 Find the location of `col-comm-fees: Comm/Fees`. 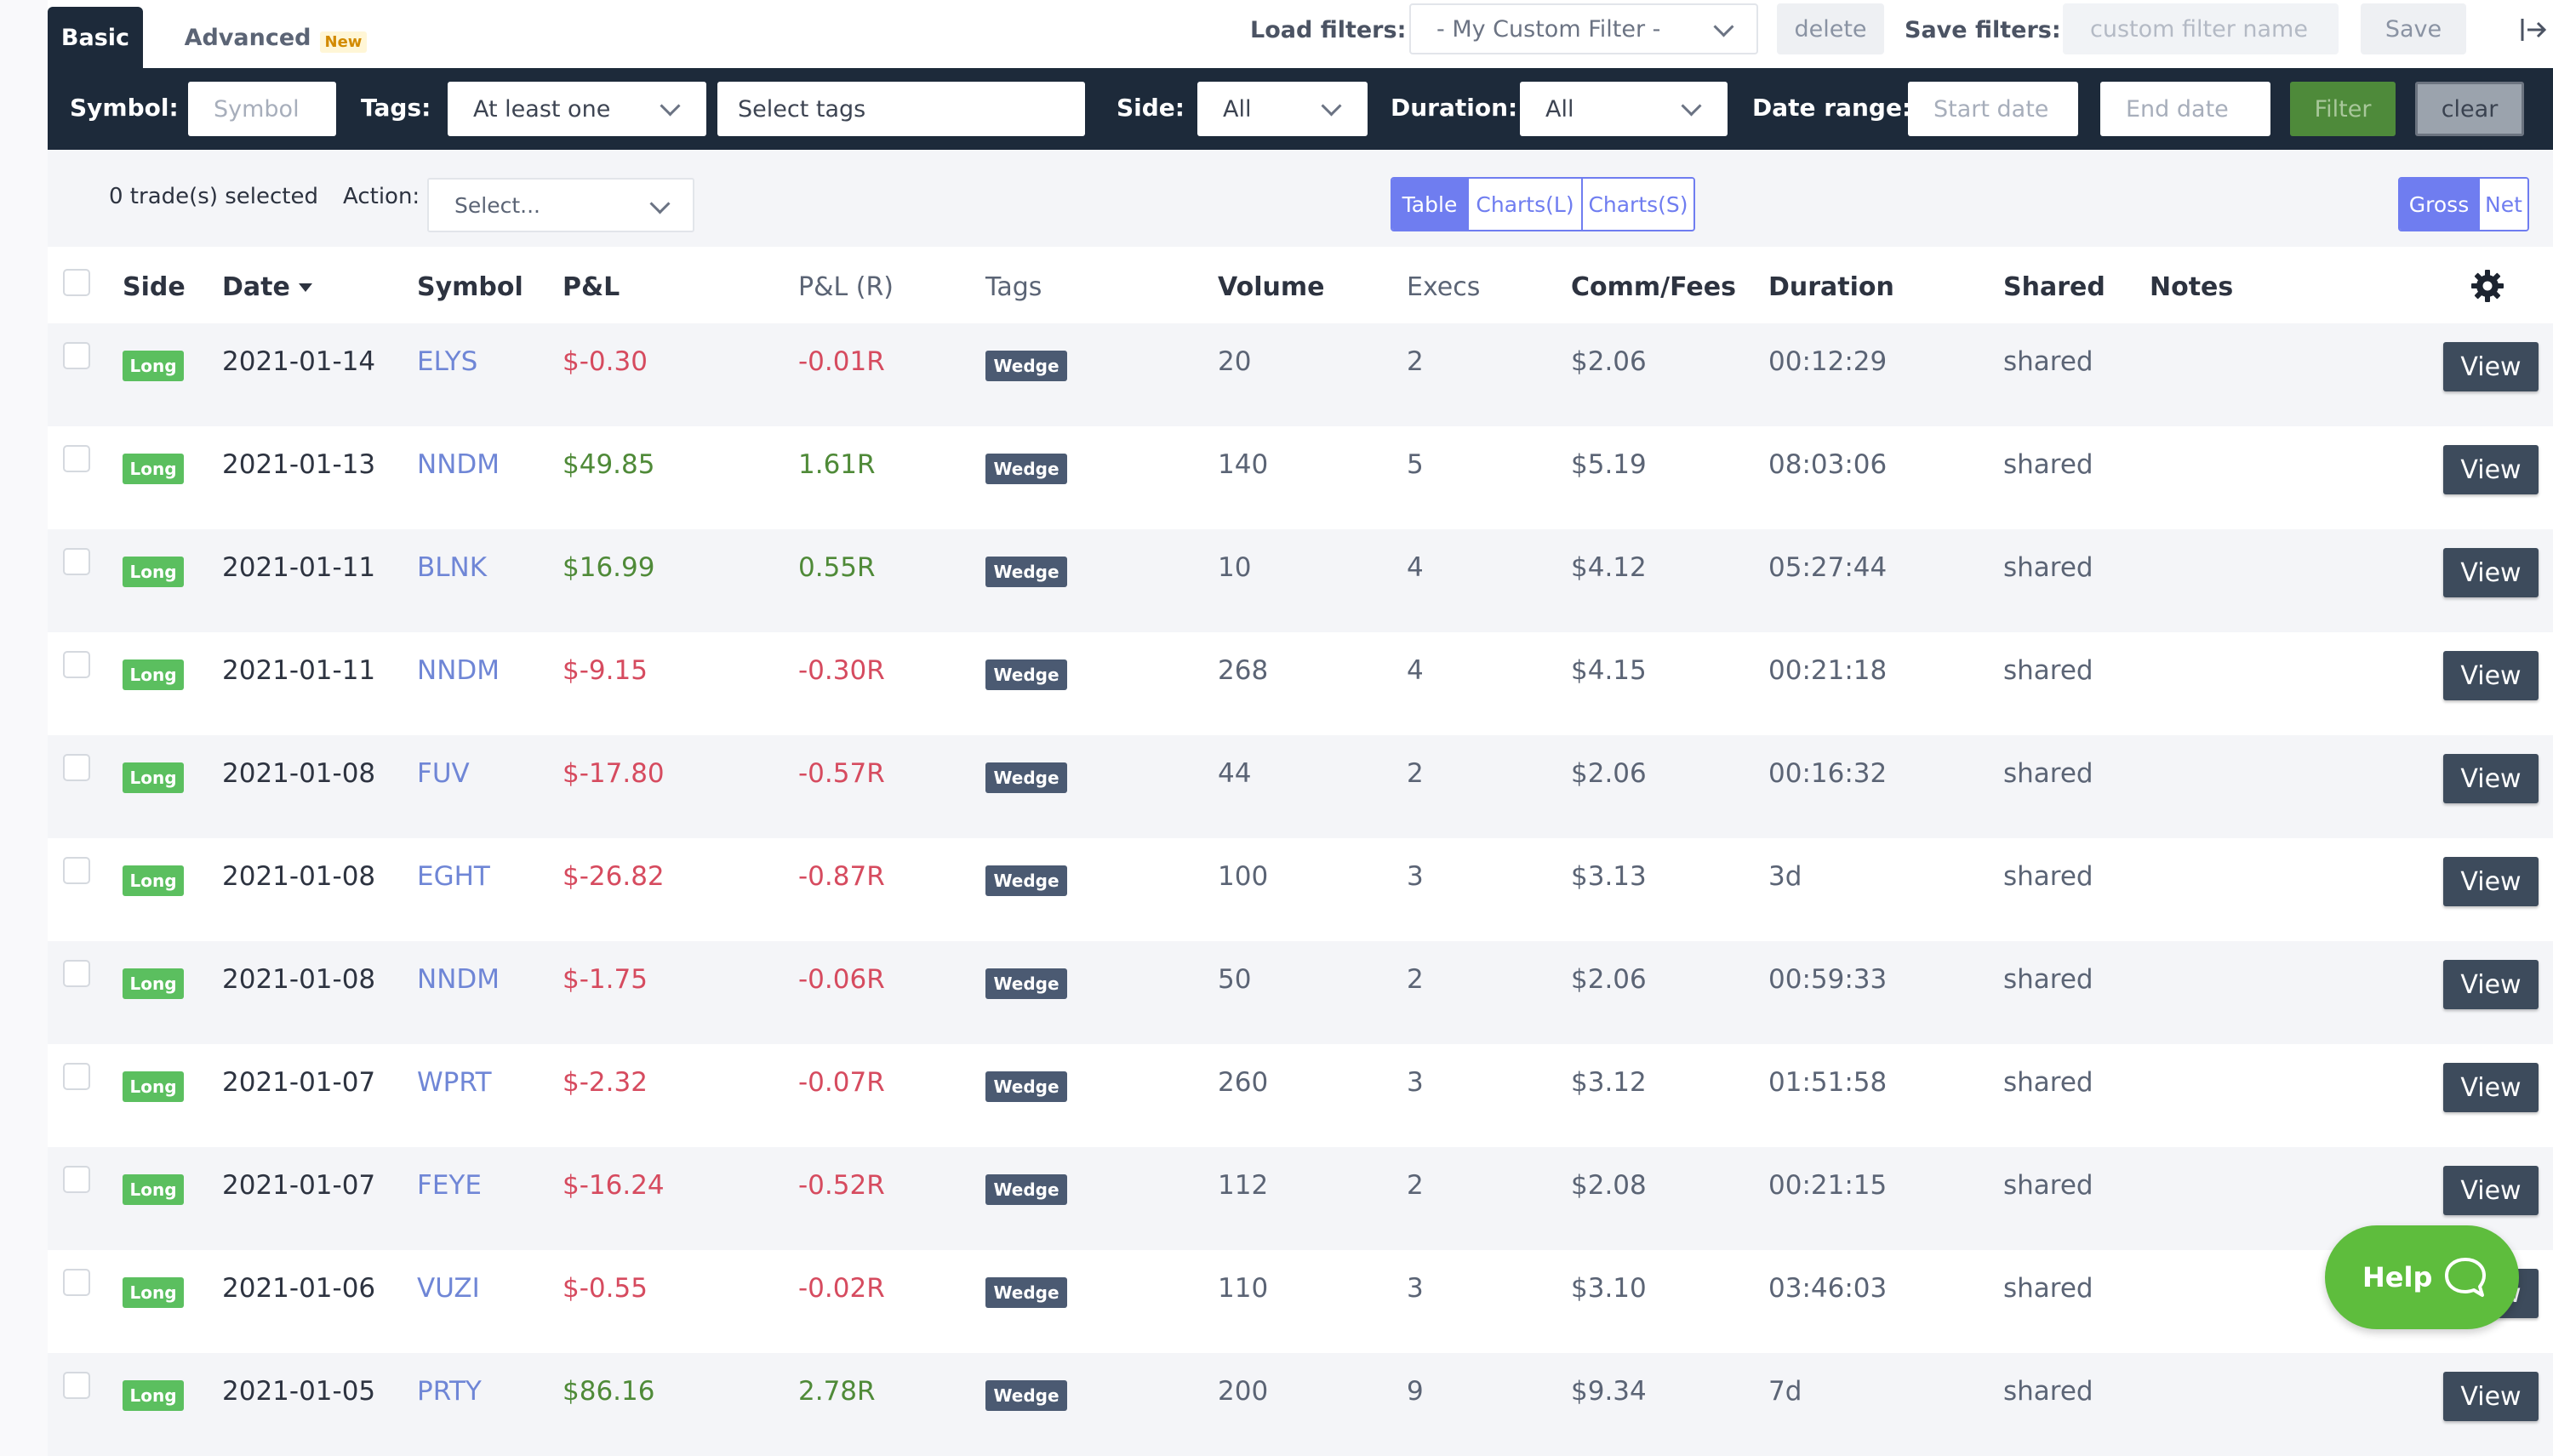

col-comm-fees: Comm/Fees is located at coordinates (1653, 287).